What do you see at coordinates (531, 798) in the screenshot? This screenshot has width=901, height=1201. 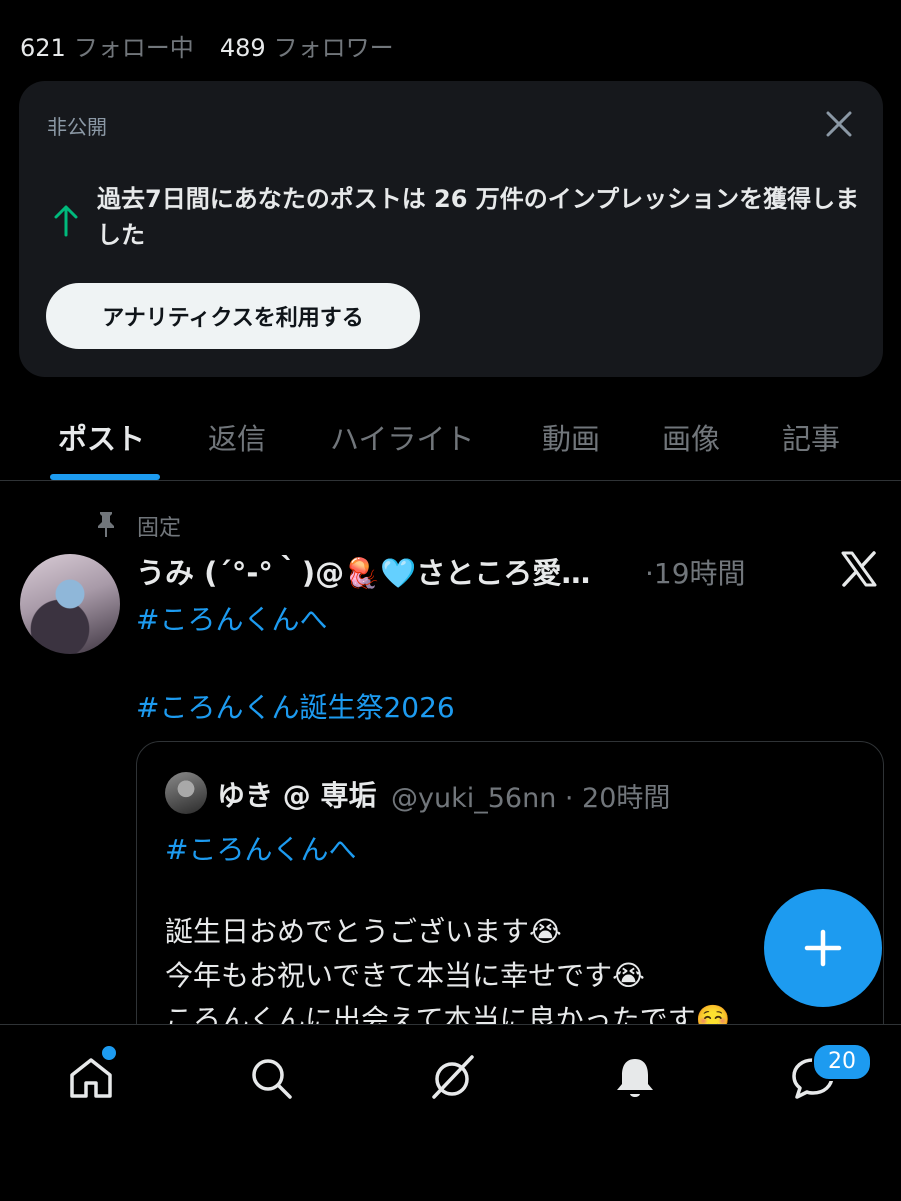 I see `quoted-handle-time: @yuki_56nn · 20時間` at bounding box center [531, 798].